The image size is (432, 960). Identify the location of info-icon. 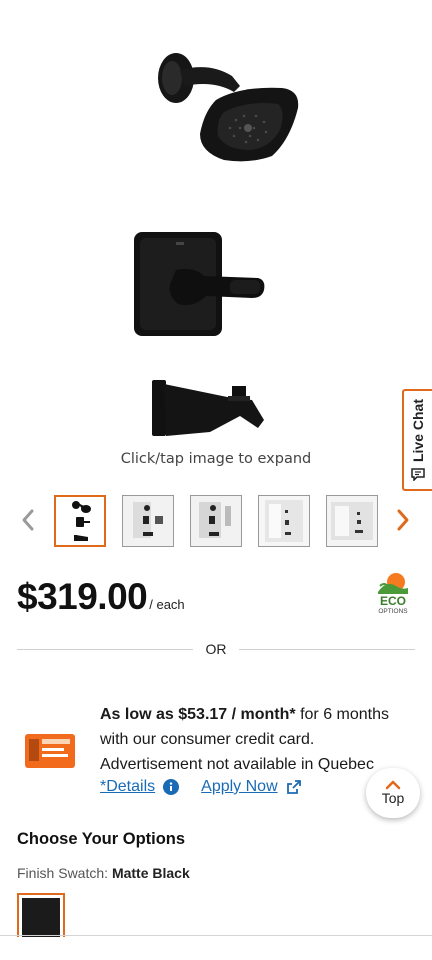
(171, 787).